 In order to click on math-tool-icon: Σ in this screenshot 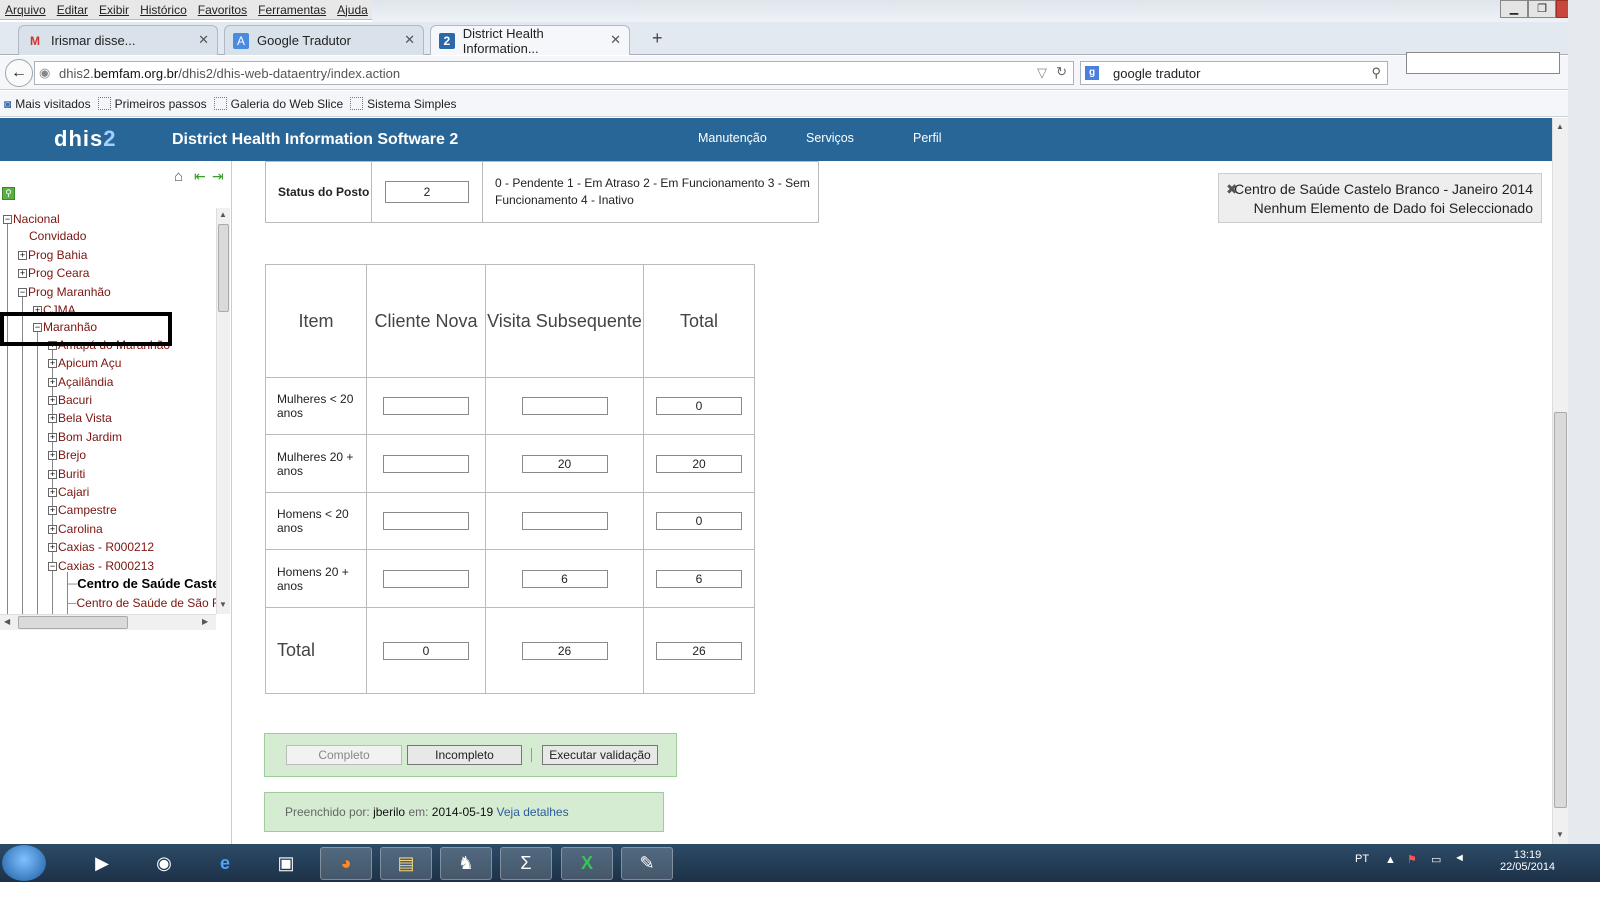, I will do `click(526, 863)`.